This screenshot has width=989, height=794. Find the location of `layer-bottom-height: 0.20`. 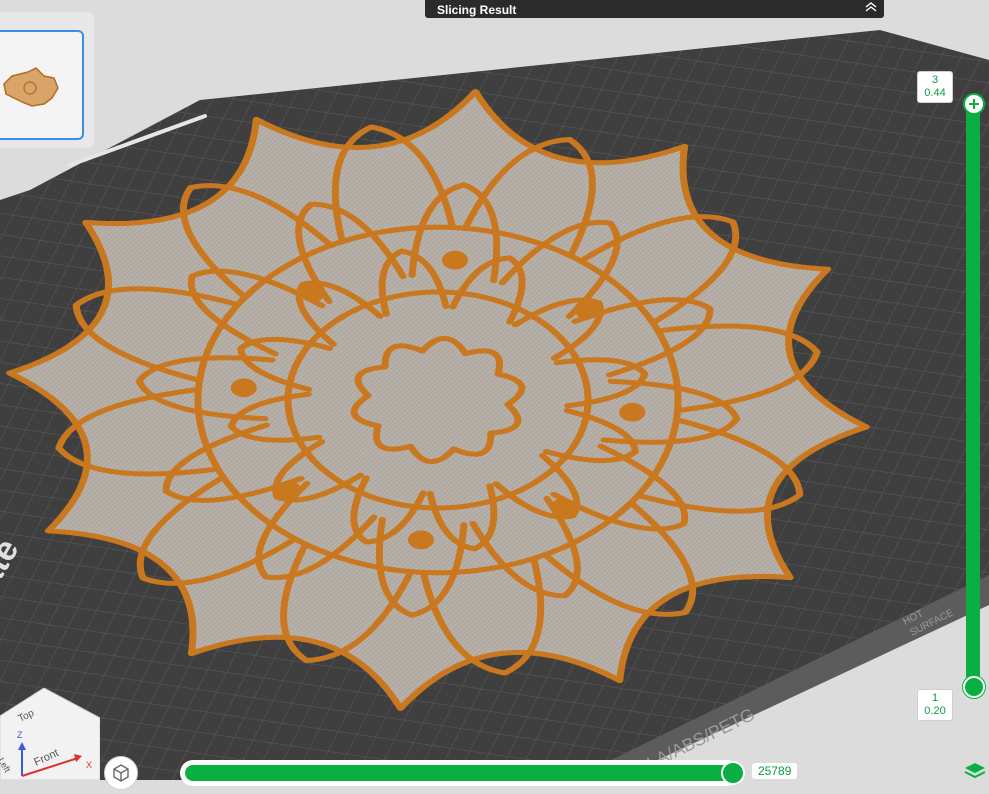

layer-bottom-height: 0.20 is located at coordinates (935, 711).